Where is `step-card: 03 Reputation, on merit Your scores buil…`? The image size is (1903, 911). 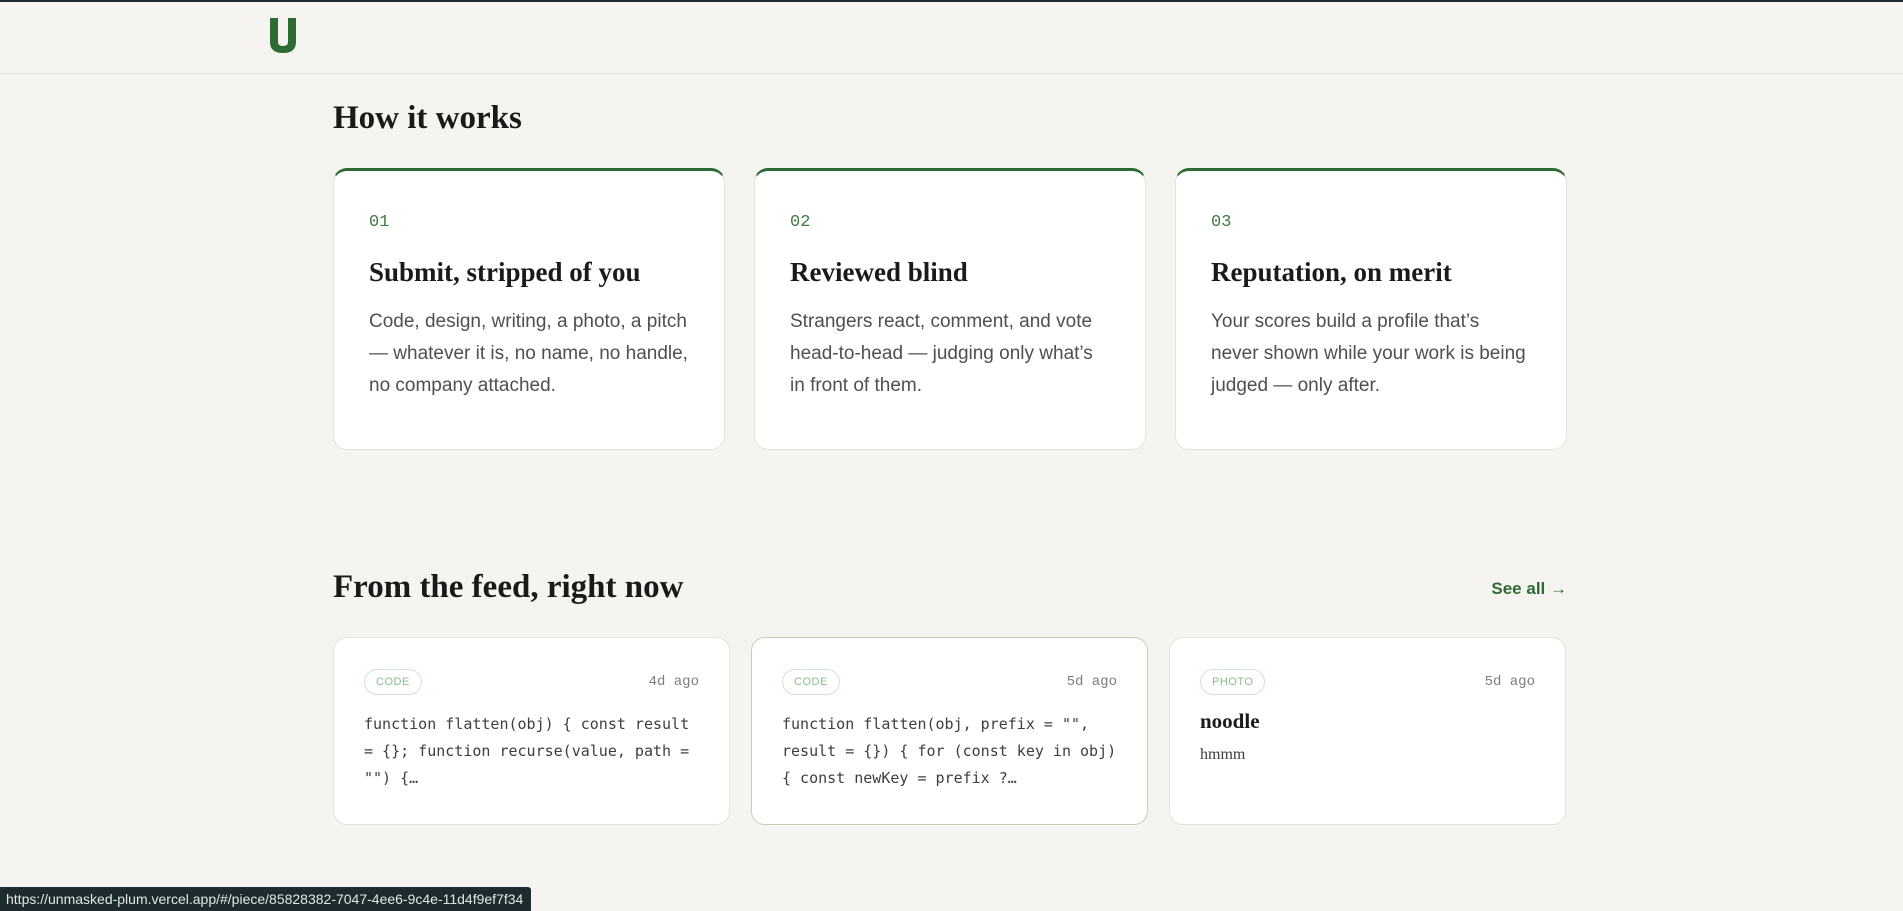
step-card: 03 Reputation, on merit Your scores buil… is located at coordinates (1371, 309).